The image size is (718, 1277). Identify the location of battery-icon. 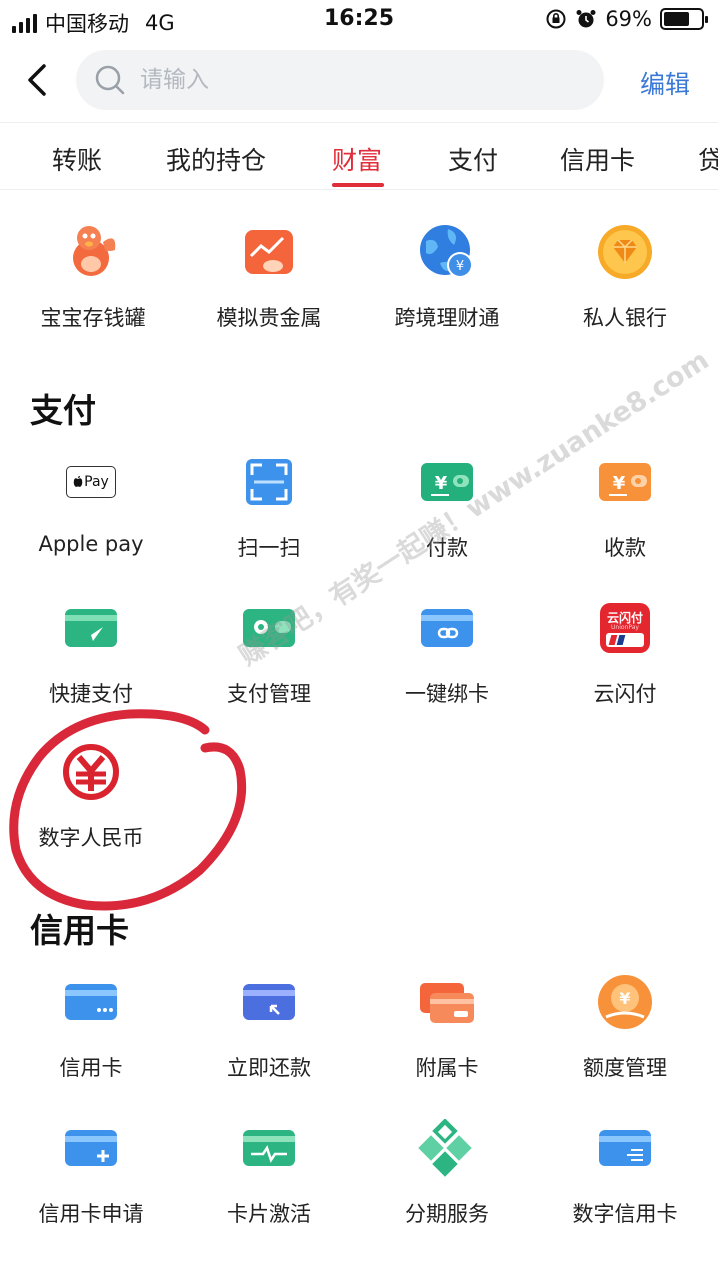
(684, 19).